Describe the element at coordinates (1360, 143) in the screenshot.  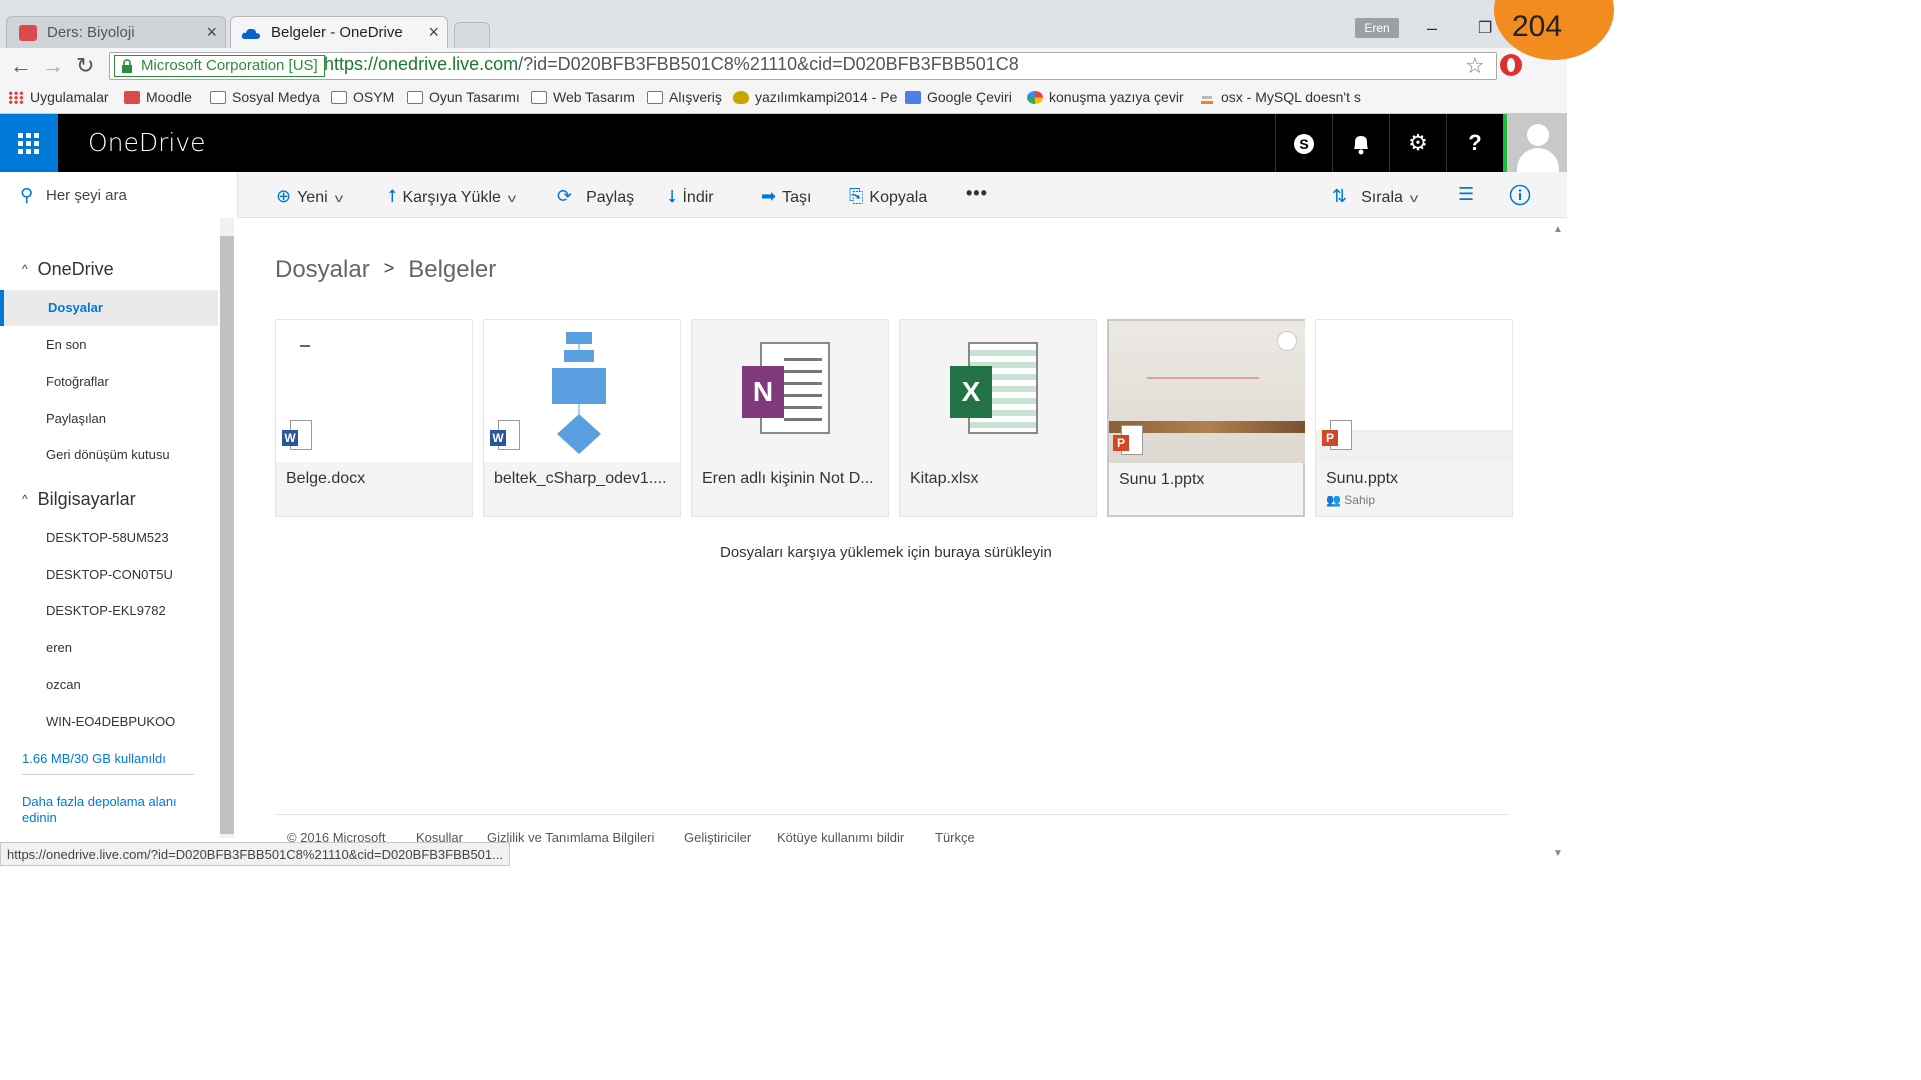
I see `bell-icon` at that location.